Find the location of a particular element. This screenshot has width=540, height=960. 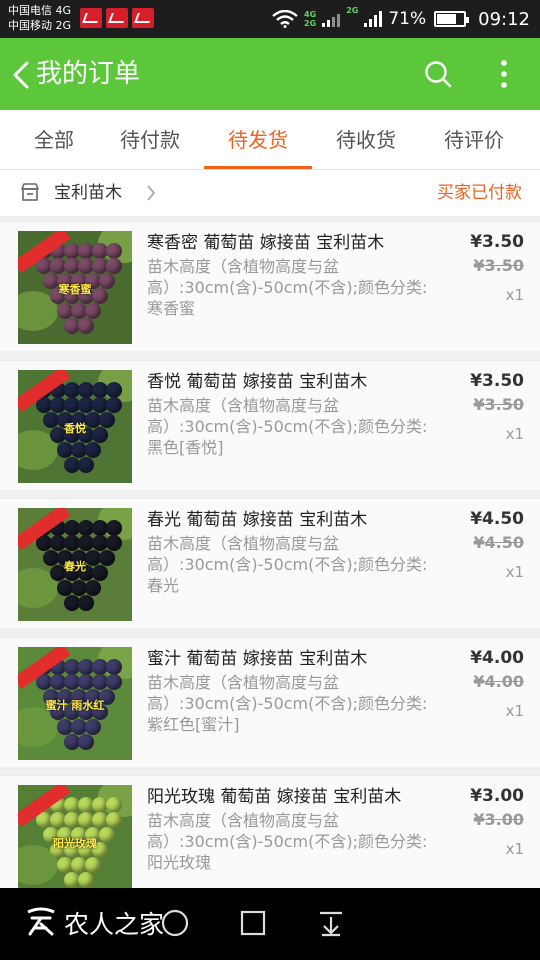

product-name: 寒香密 葡萄苗 嫁接苗 宝利苗木 is located at coordinates (302, 243).